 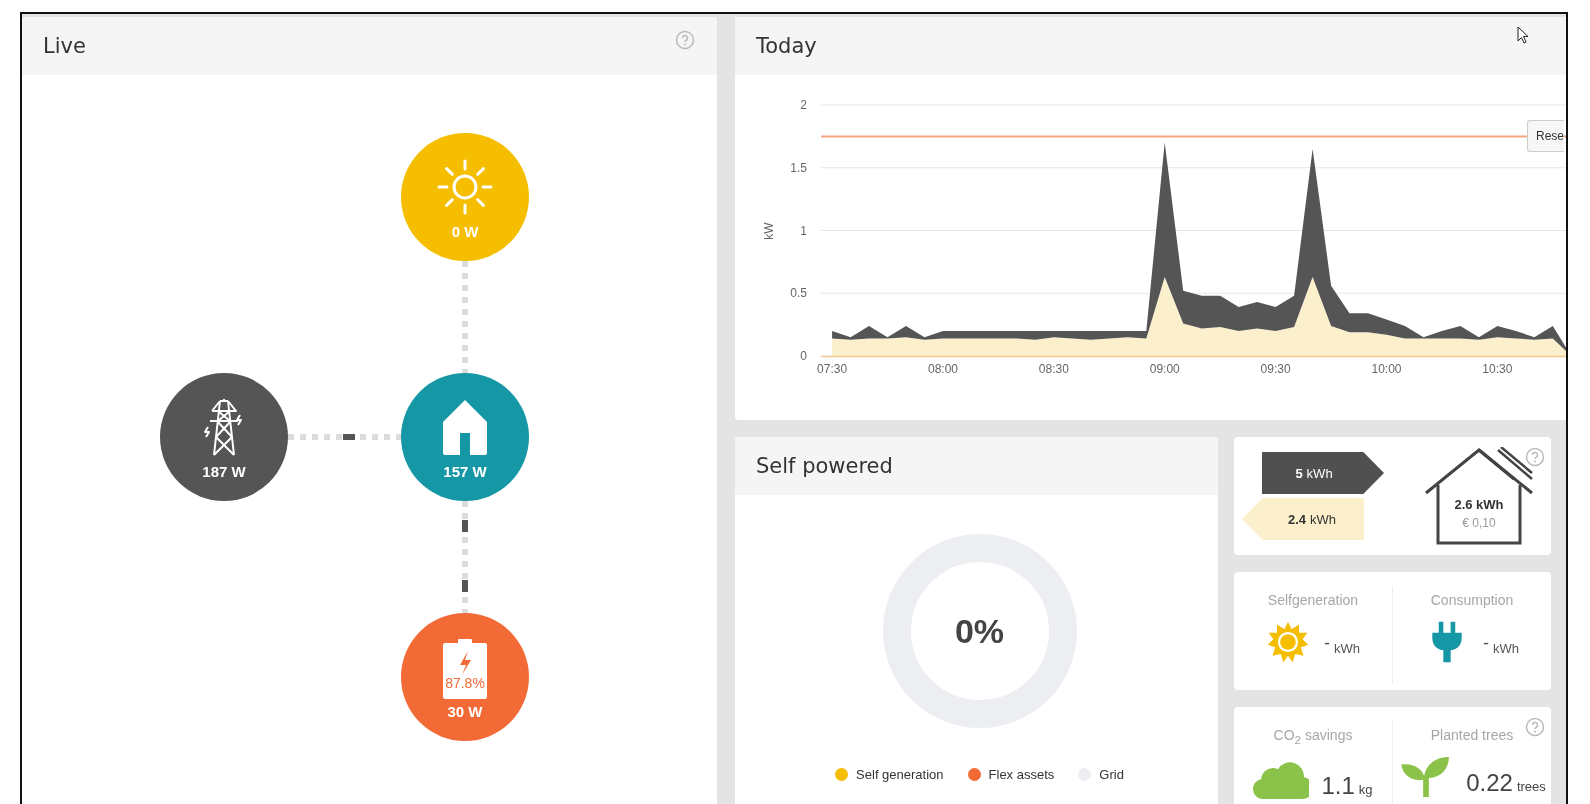 What do you see at coordinates (979, 631) in the screenshot?
I see `self-powered-percent: 0%` at bounding box center [979, 631].